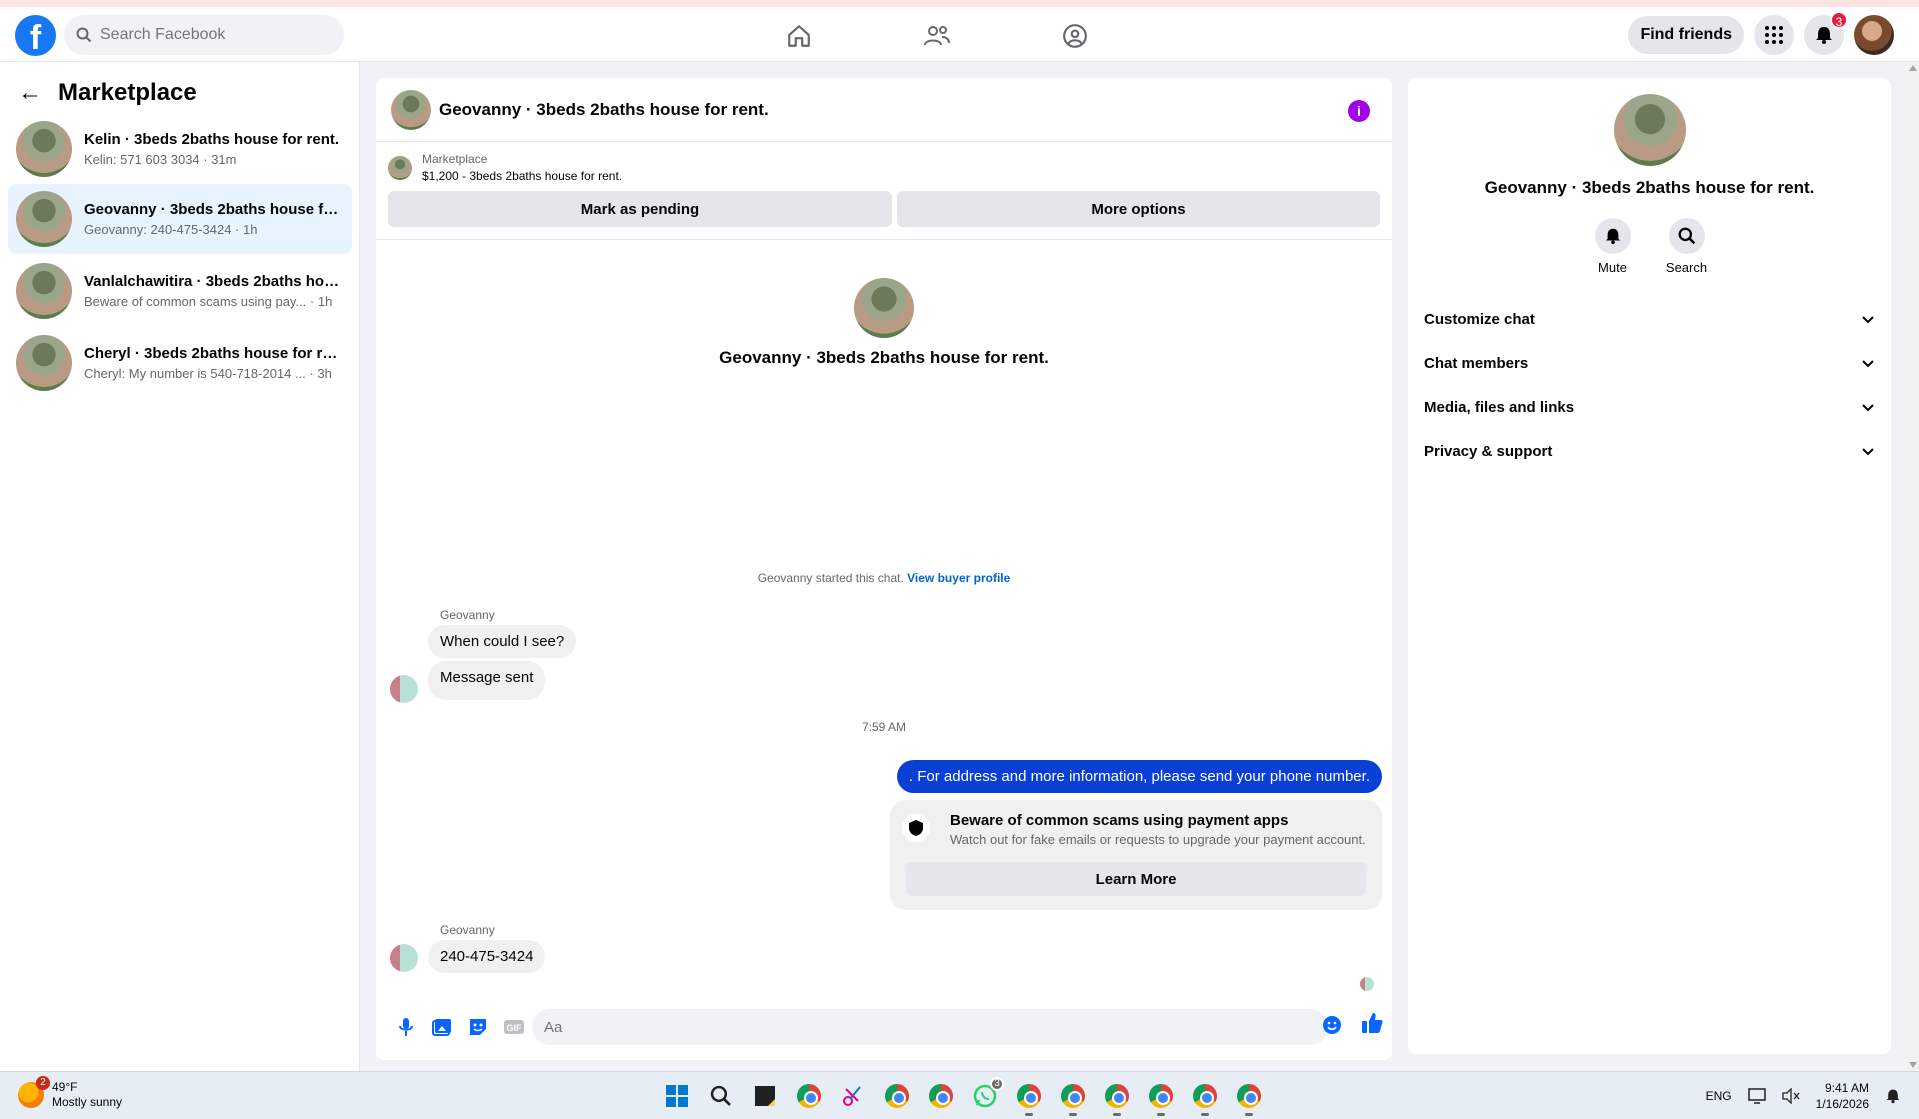  I want to click on system-clock: 9:41 AM 1/16/2026, so click(1842, 1096).